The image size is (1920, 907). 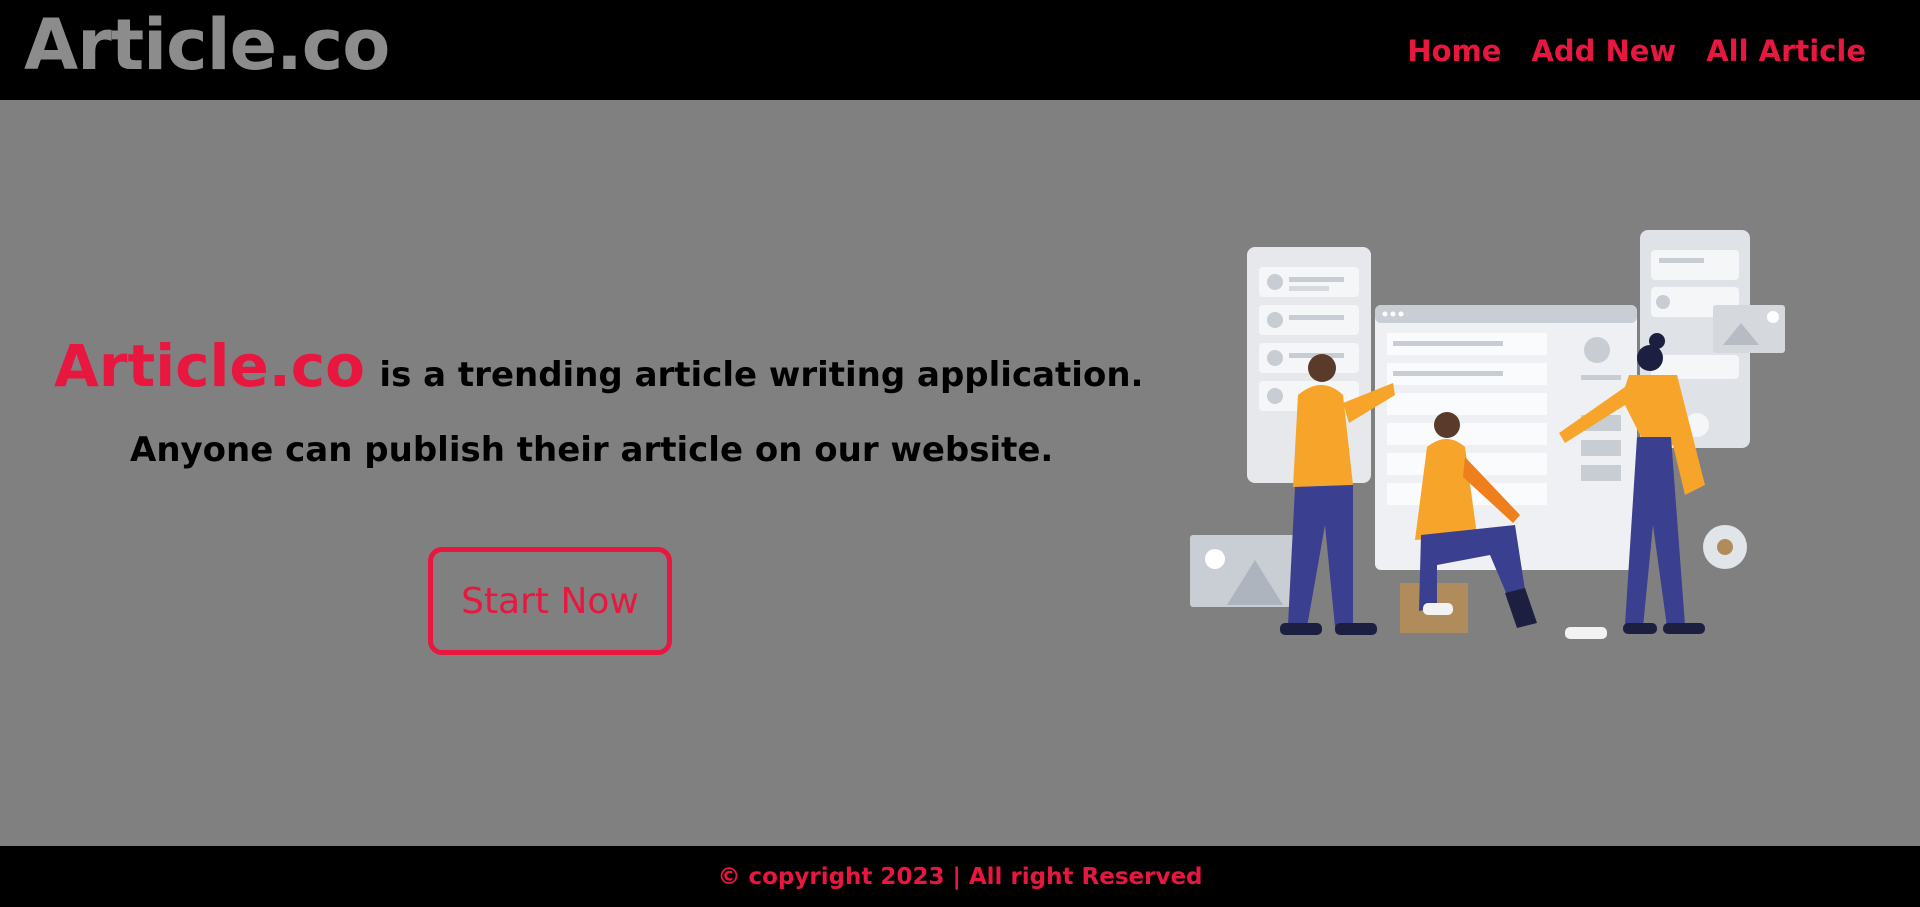 I want to click on nav-link-all-article: All Article, so click(x=1786, y=51).